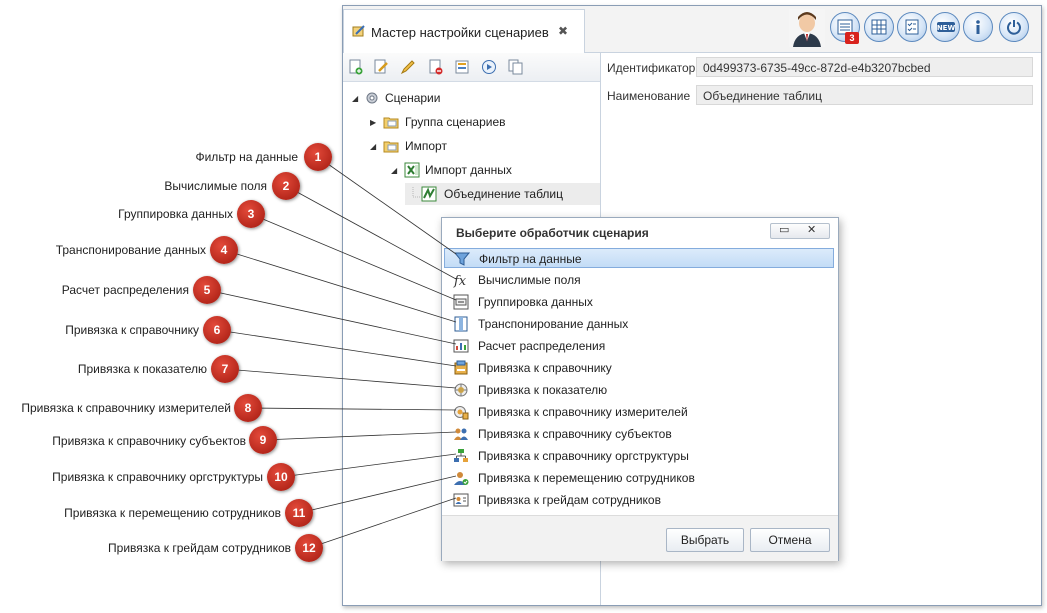 This screenshot has height=613, width=1047. What do you see at coordinates (790, 540) in the screenshot?
I see `cancel-button: Отмена` at bounding box center [790, 540].